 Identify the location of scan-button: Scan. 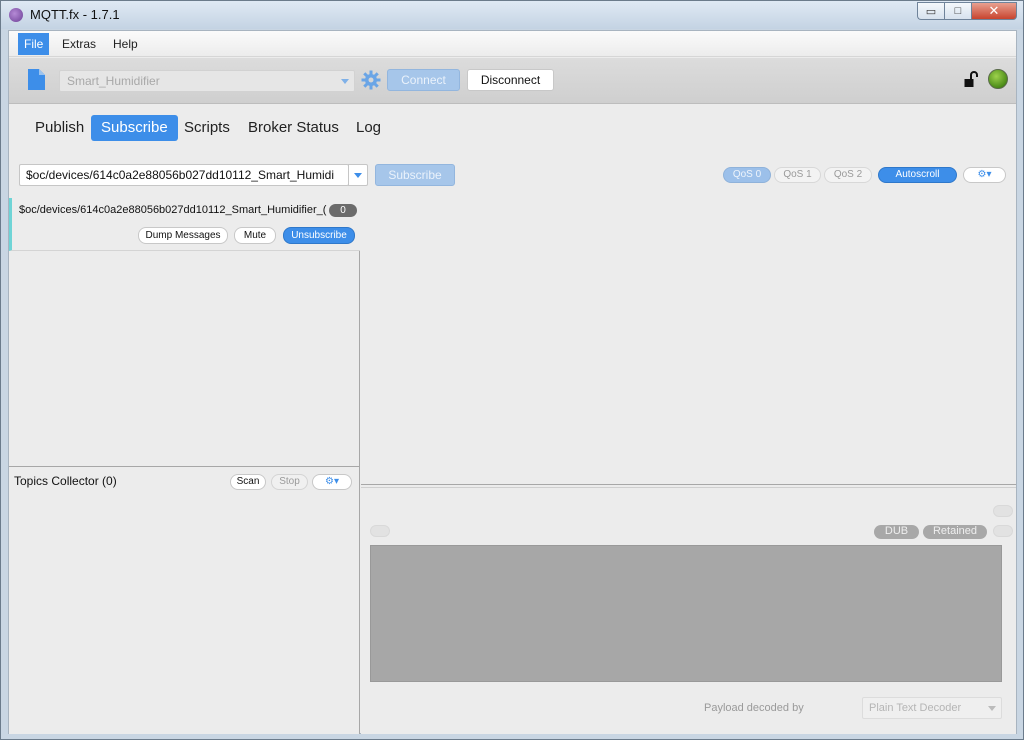
(248, 482).